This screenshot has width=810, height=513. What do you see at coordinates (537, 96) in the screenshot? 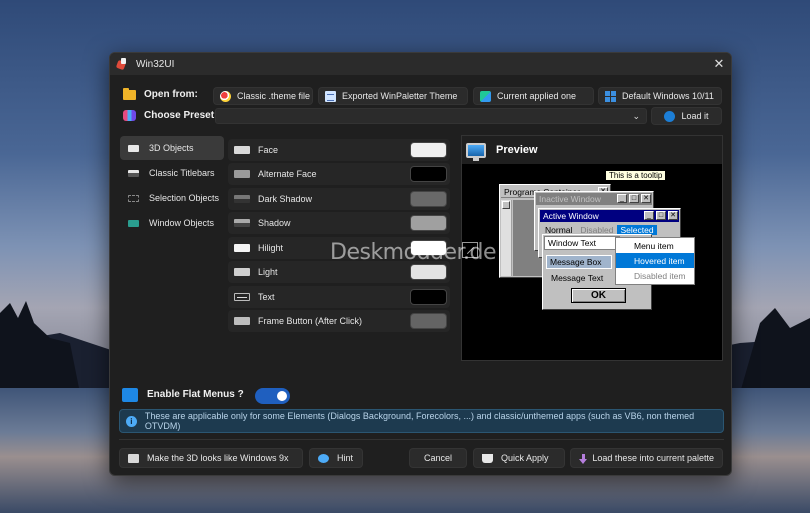
I see `open-current-applied-label: Current applied one` at bounding box center [537, 96].